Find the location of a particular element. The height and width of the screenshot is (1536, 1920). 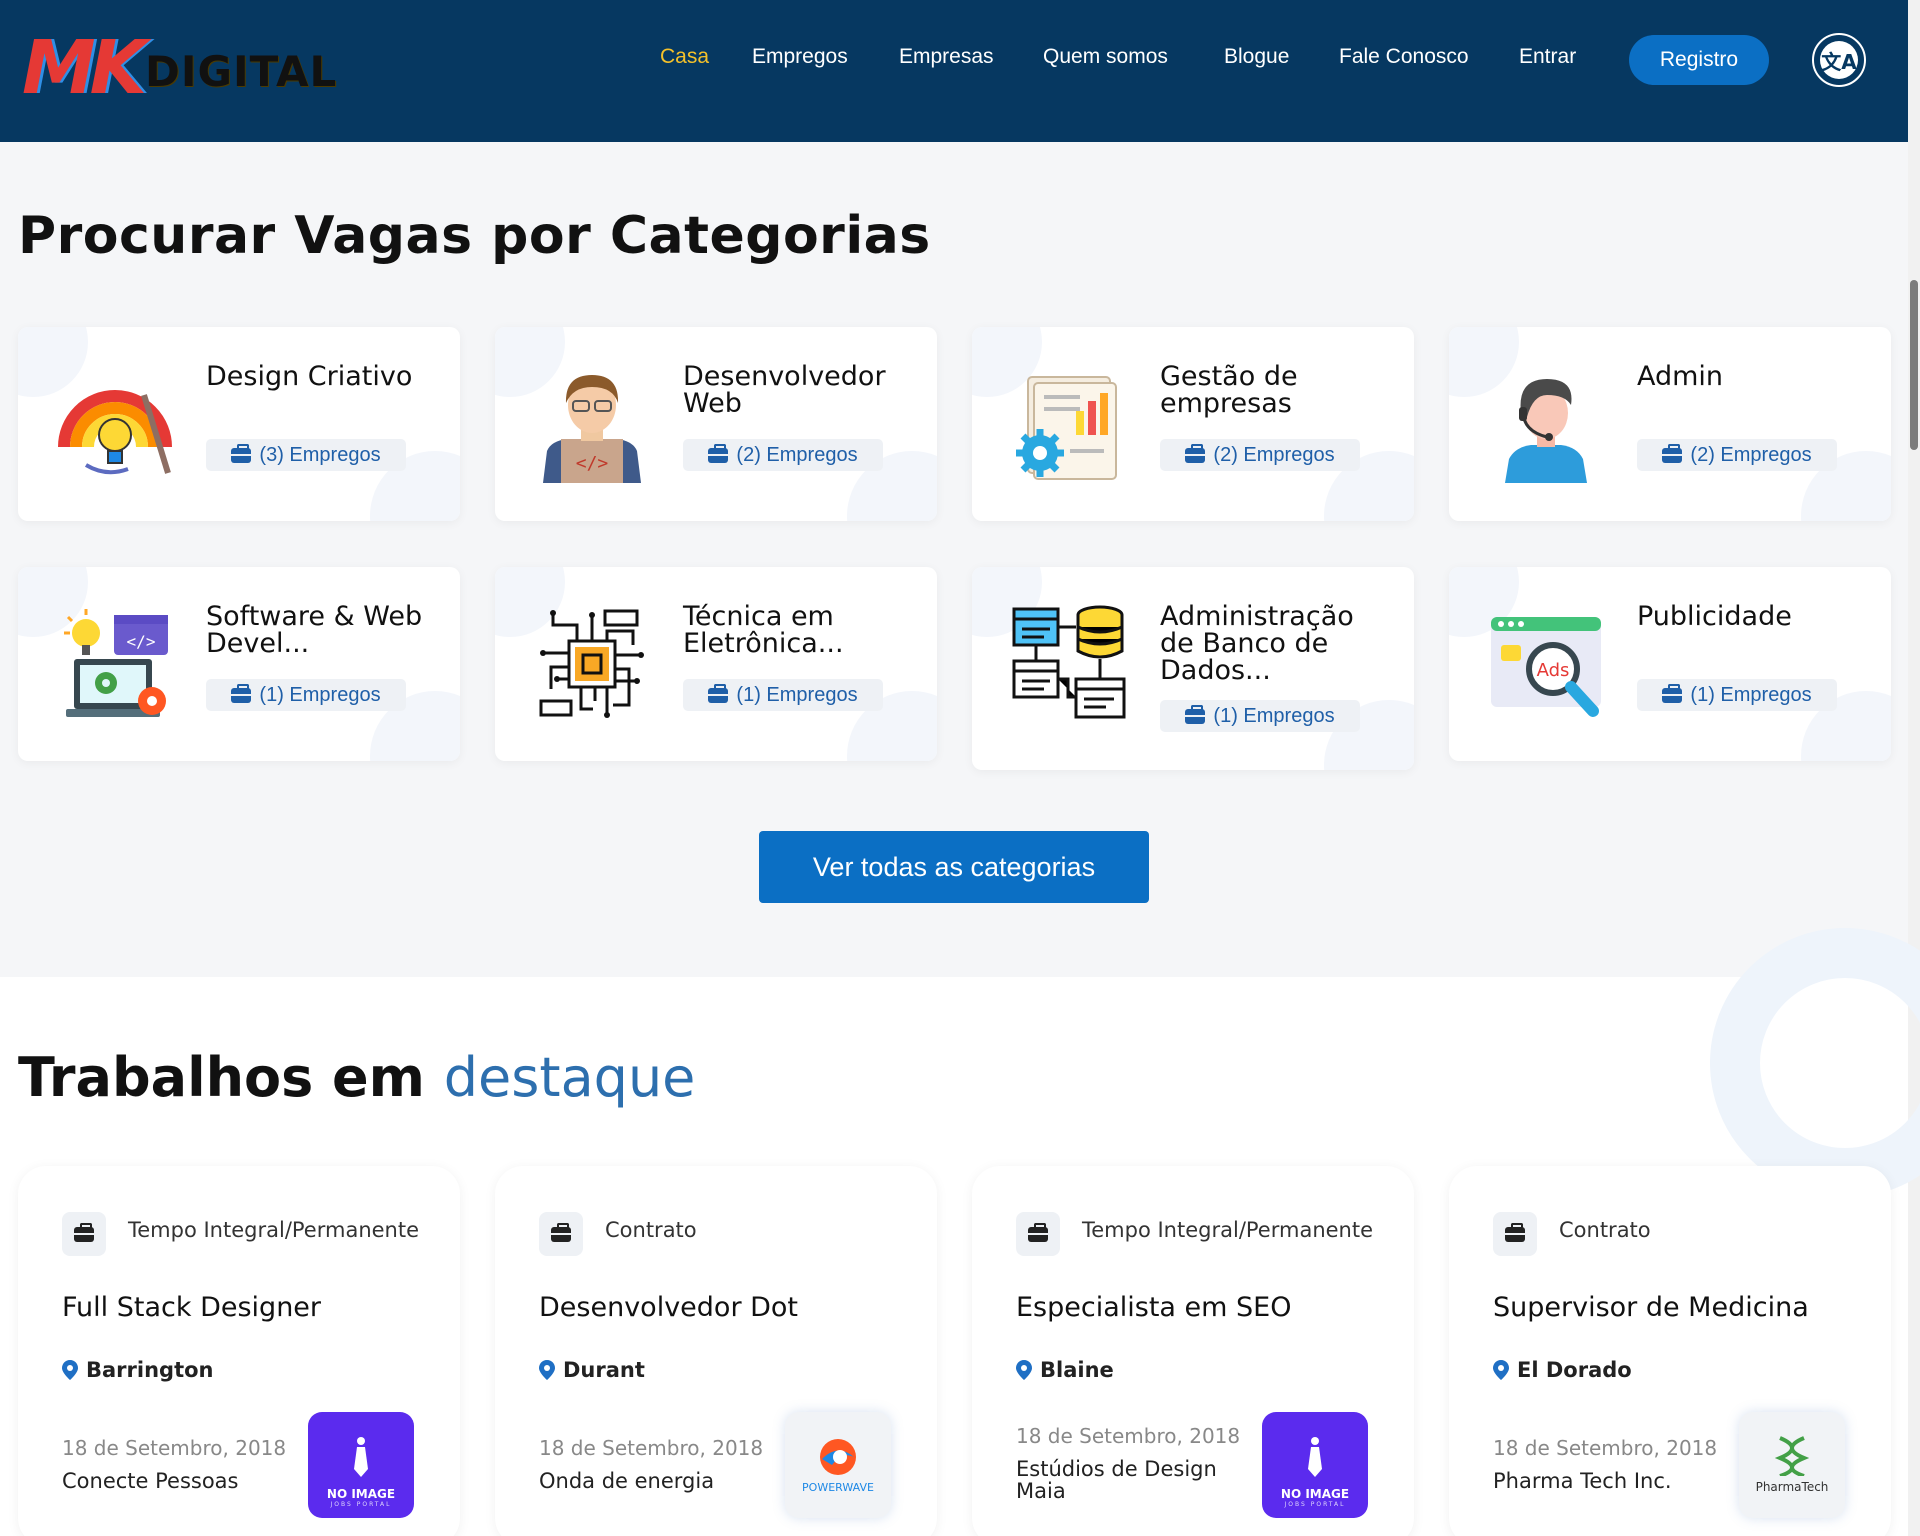

category-name: Design Criativo is located at coordinates (309, 376).